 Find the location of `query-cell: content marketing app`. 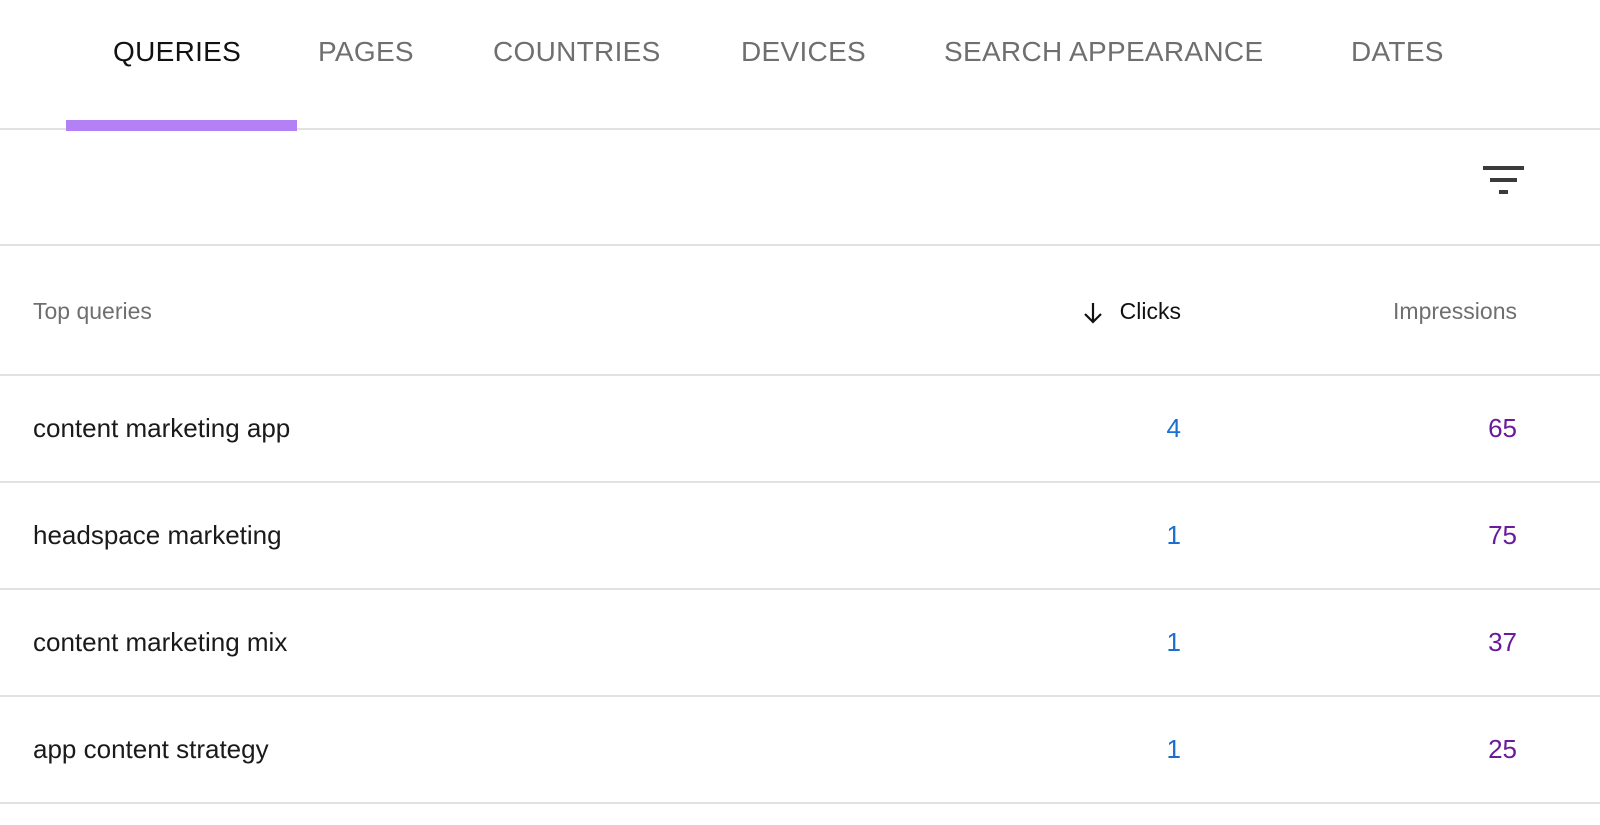

query-cell: content marketing app is located at coordinates (162, 428).